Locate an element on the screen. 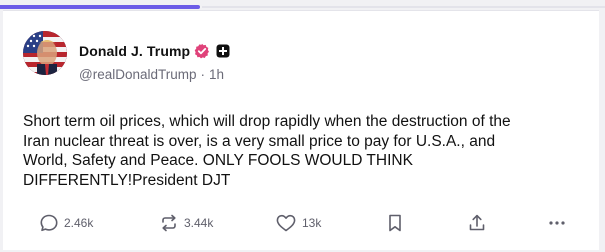 This screenshot has height=252, width=605. bookmark-button is located at coordinates (395, 223).